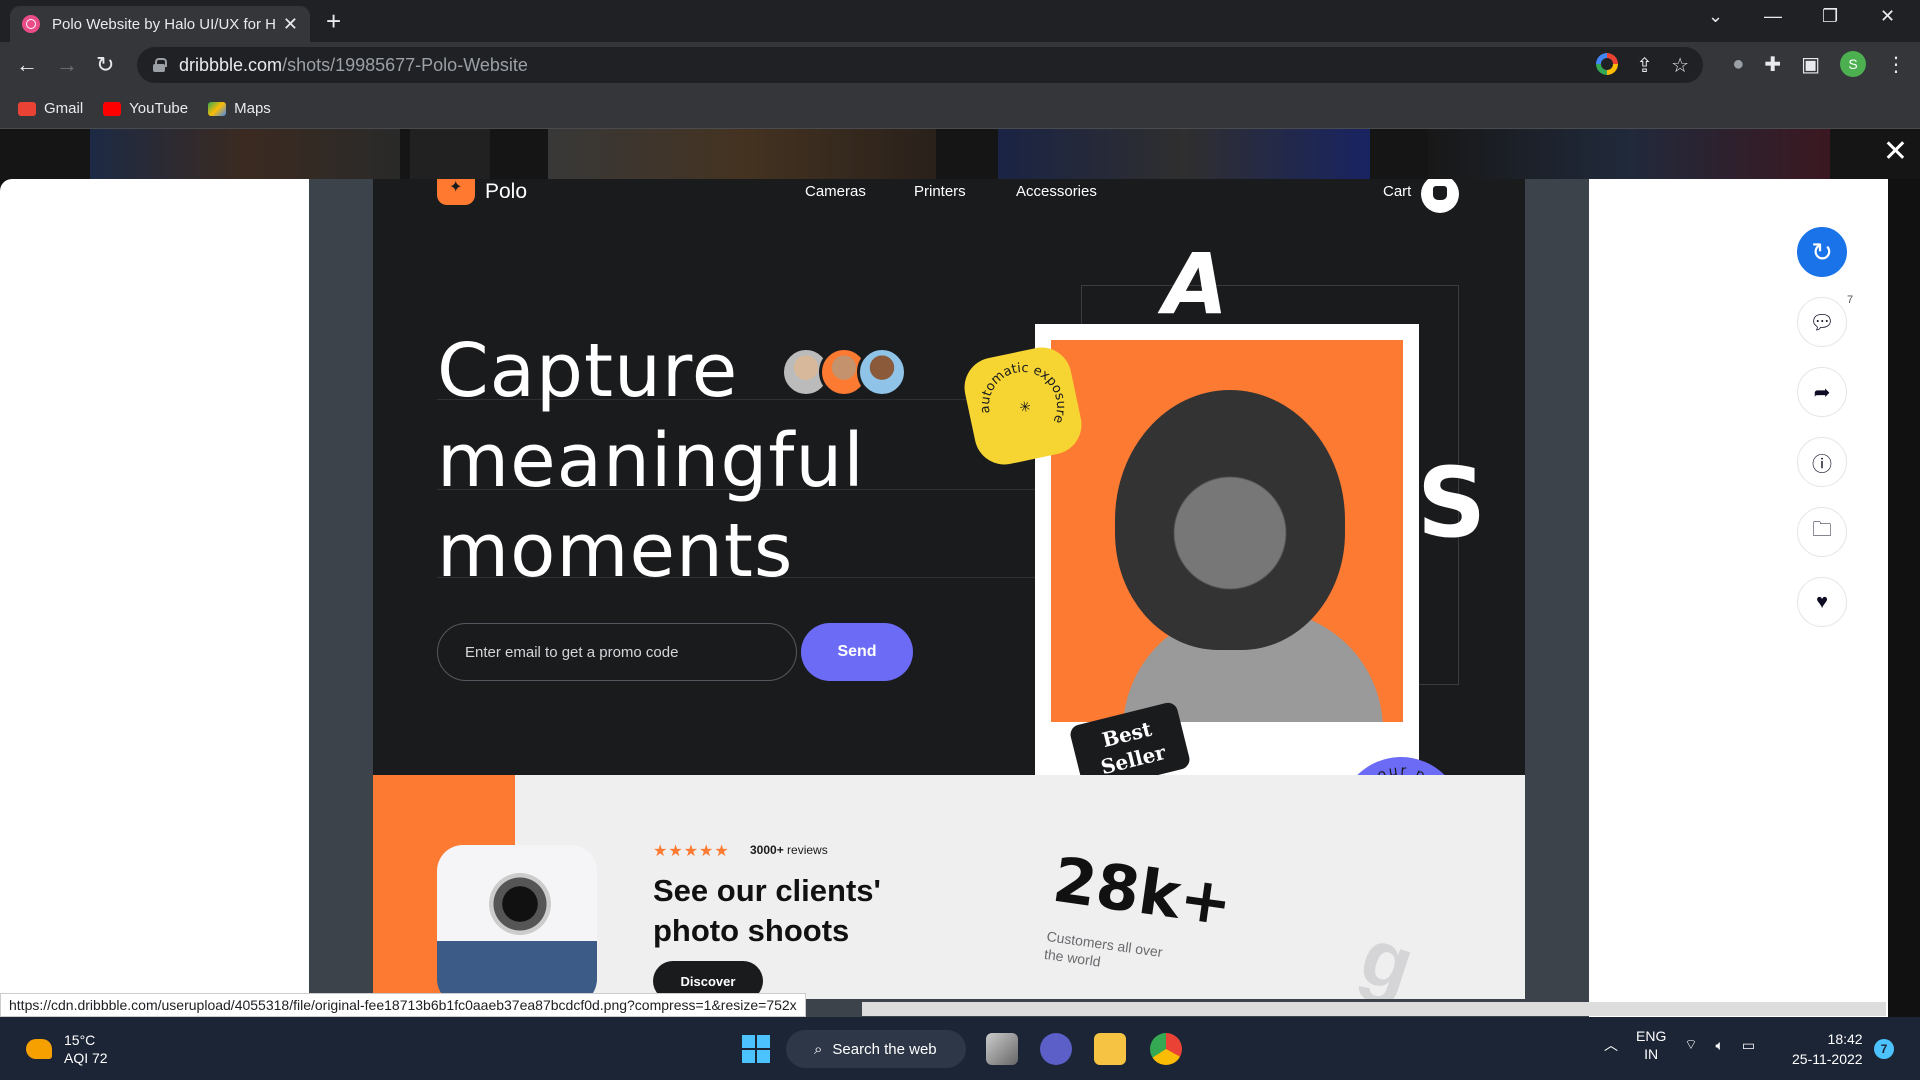  I want to click on language-indicator: ENG IN, so click(1651, 1045).